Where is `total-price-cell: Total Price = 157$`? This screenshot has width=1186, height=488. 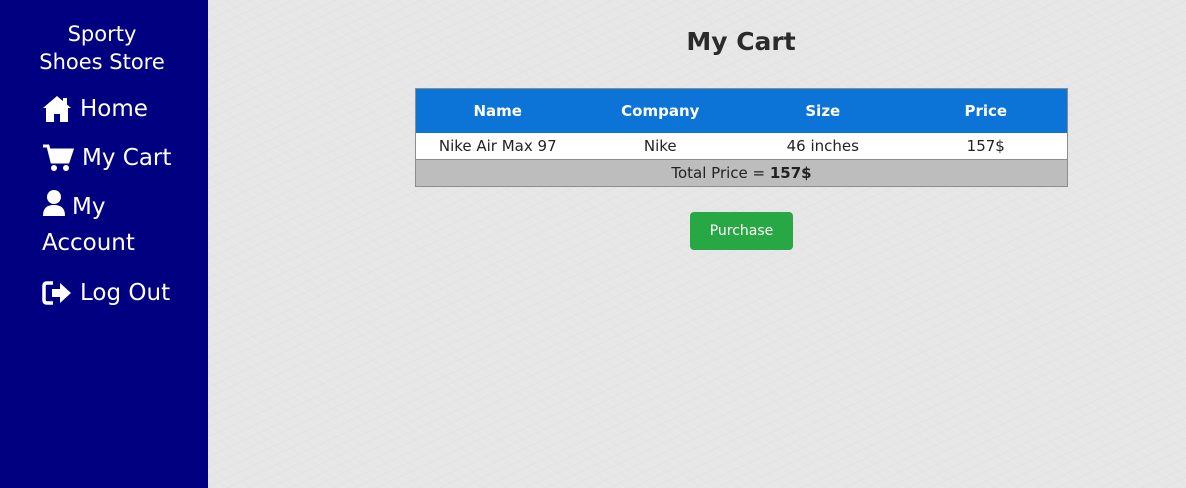
total-price-cell: Total Price = 157$ is located at coordinates (741, 173).